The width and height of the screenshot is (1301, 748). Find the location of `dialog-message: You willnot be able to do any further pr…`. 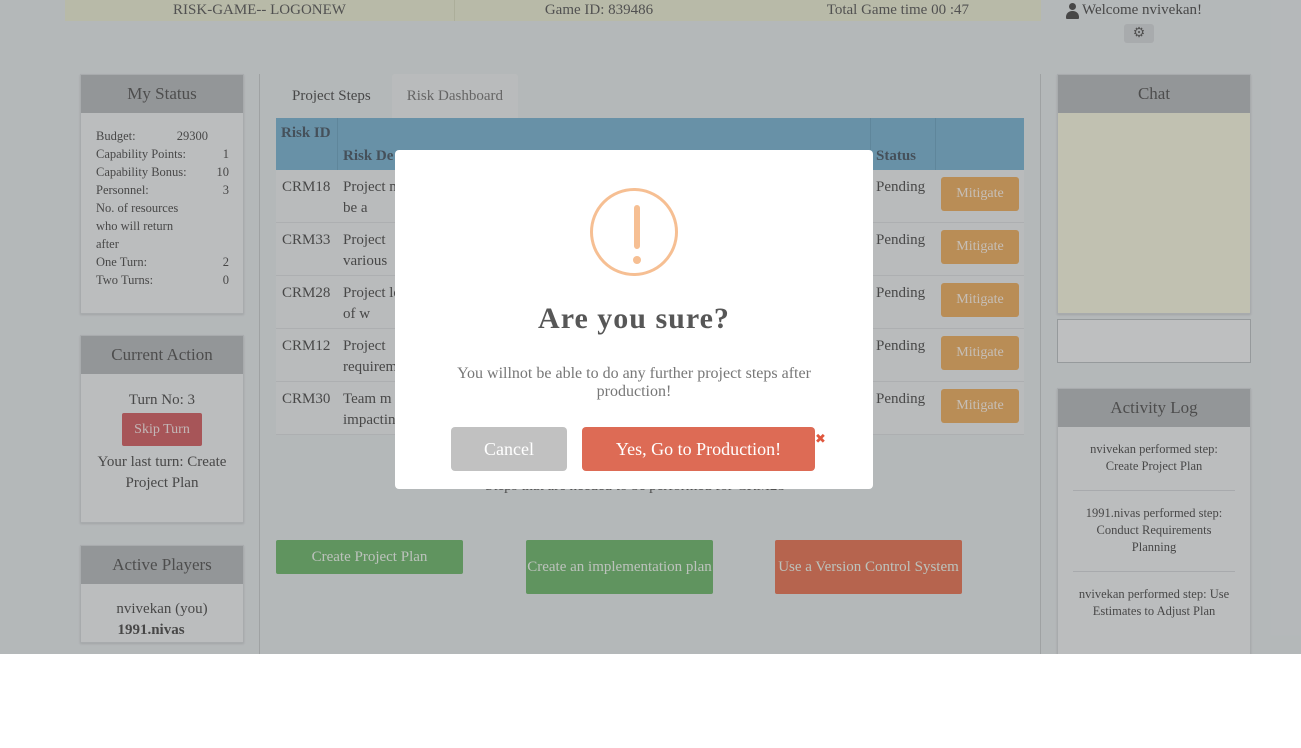

dialog-message: You willnot be able to do any further pr… is located at coordinates (634, 382).